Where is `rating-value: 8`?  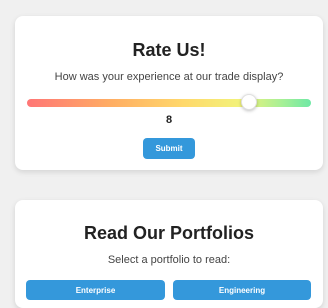
rating-value: 8 is located at coordinates (169, 120).